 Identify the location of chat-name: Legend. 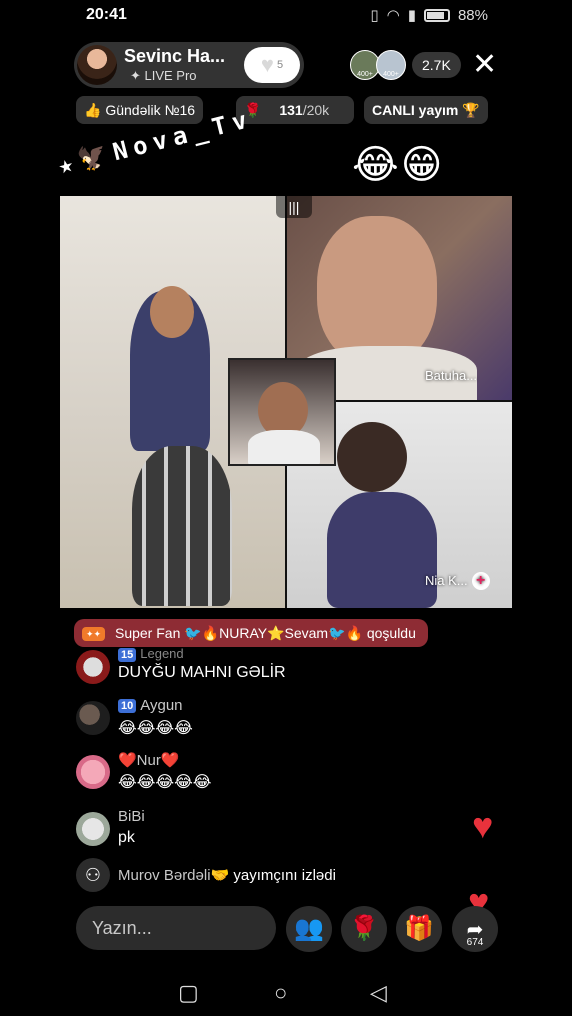
(162, 653).